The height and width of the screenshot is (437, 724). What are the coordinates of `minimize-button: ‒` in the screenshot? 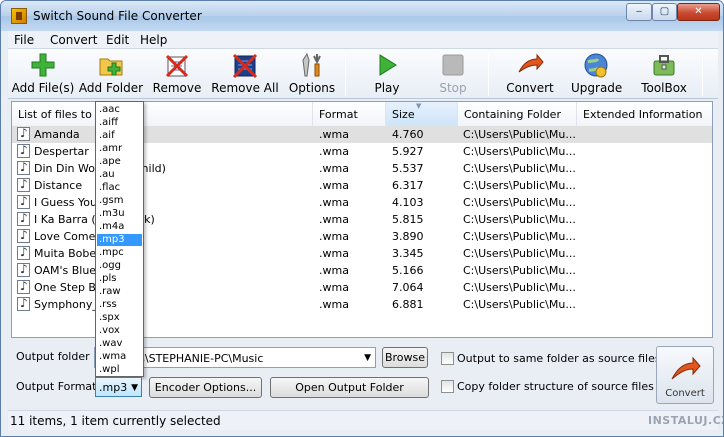 It's located at (639, 12).